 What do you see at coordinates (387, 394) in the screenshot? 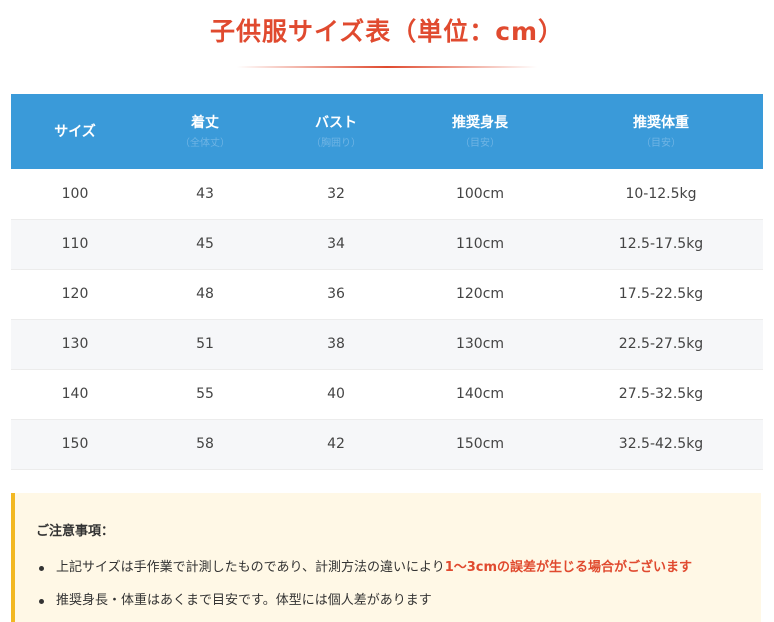
I see `table-row: 140 55 40 140cm 27.5-32.5kg` at bounding box center [387, 394].